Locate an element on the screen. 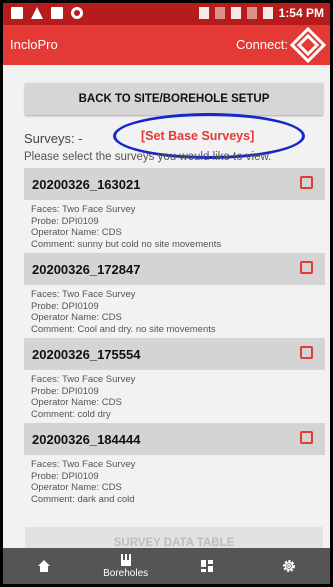  nav-settings is located at coordinates (289, 566).